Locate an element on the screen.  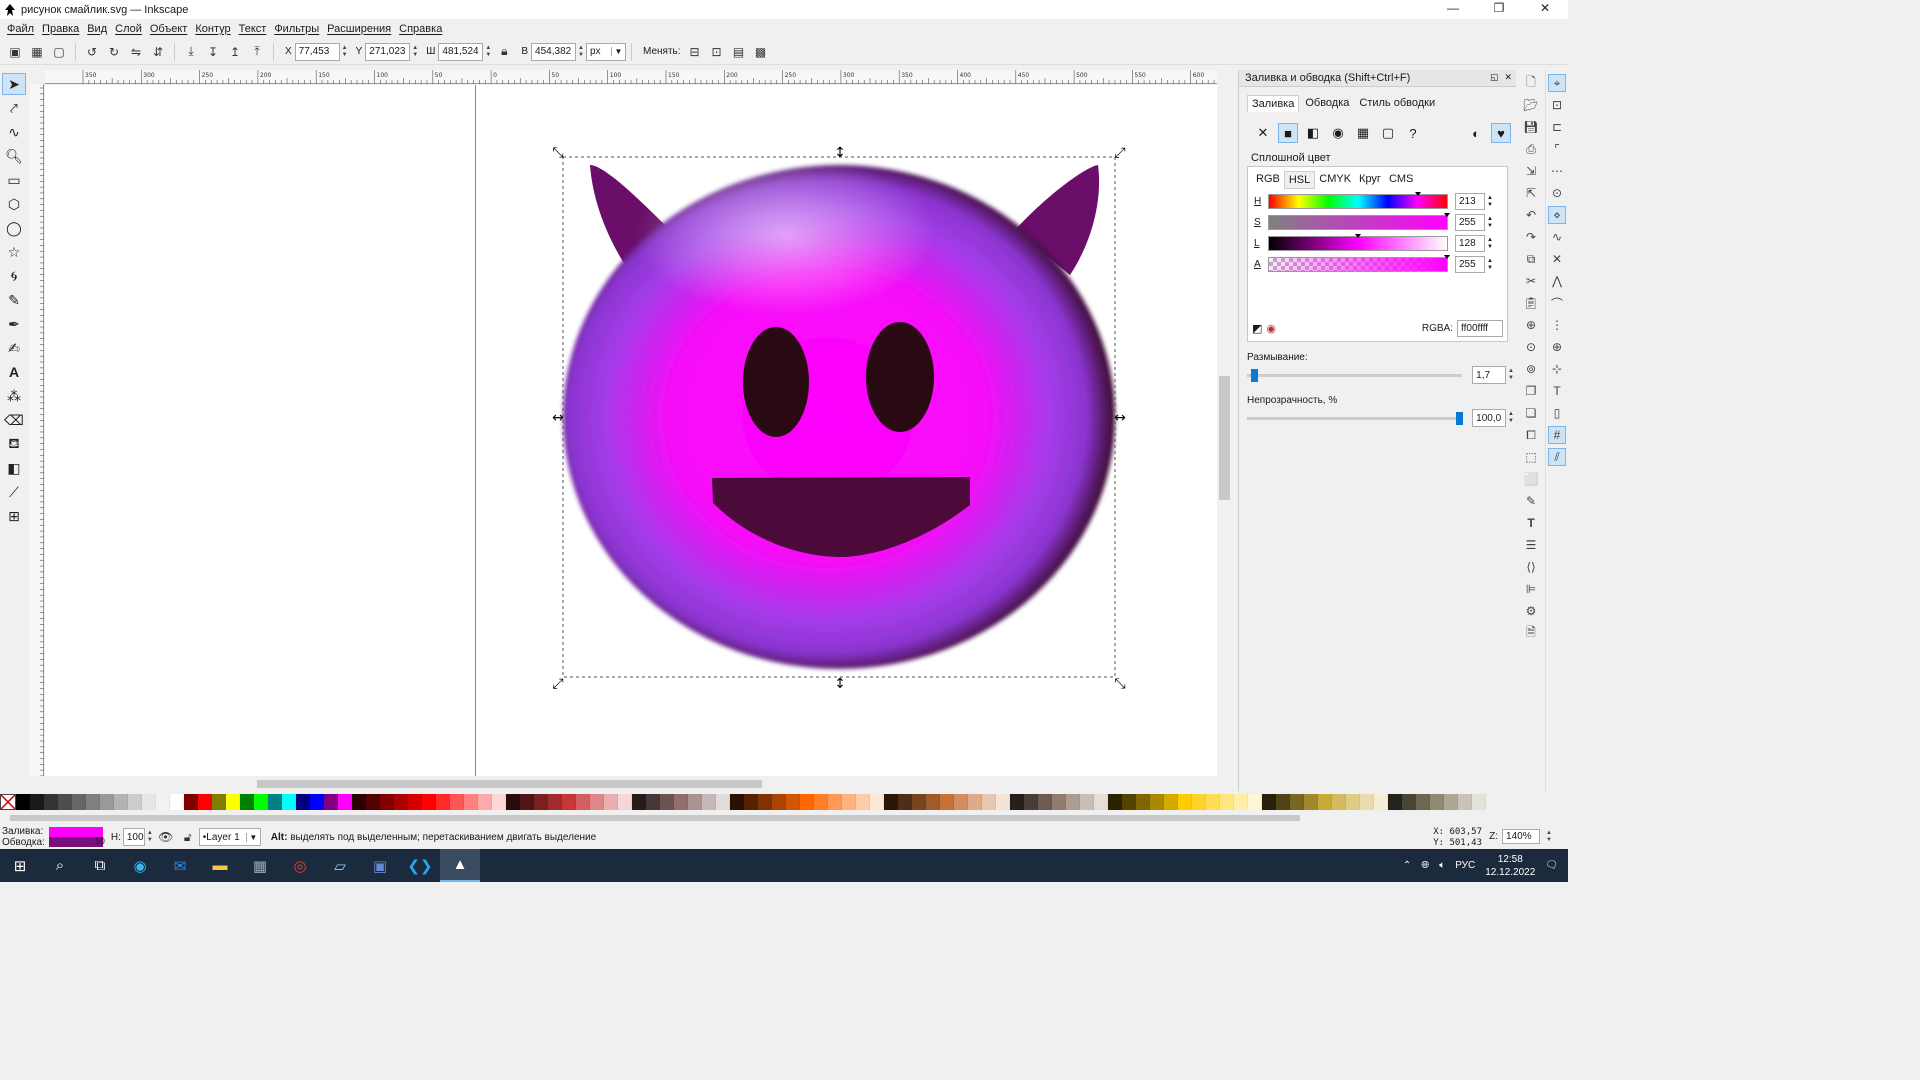
blur-value: 1,7 is located at coordinates (1489, 375).